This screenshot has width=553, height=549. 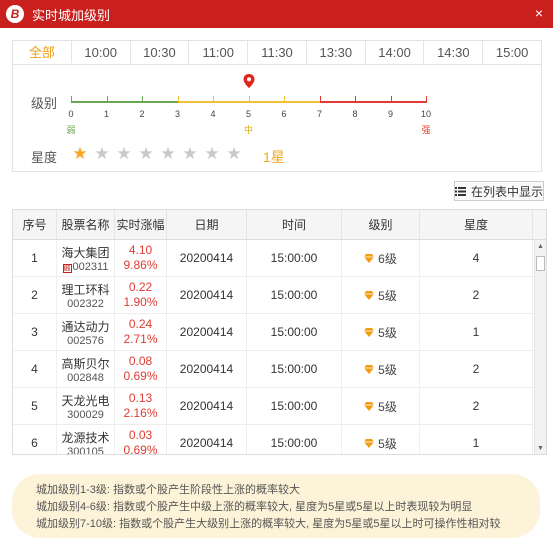 I want to click on stock-name: 天龙光电, so click(x=85, y=400).